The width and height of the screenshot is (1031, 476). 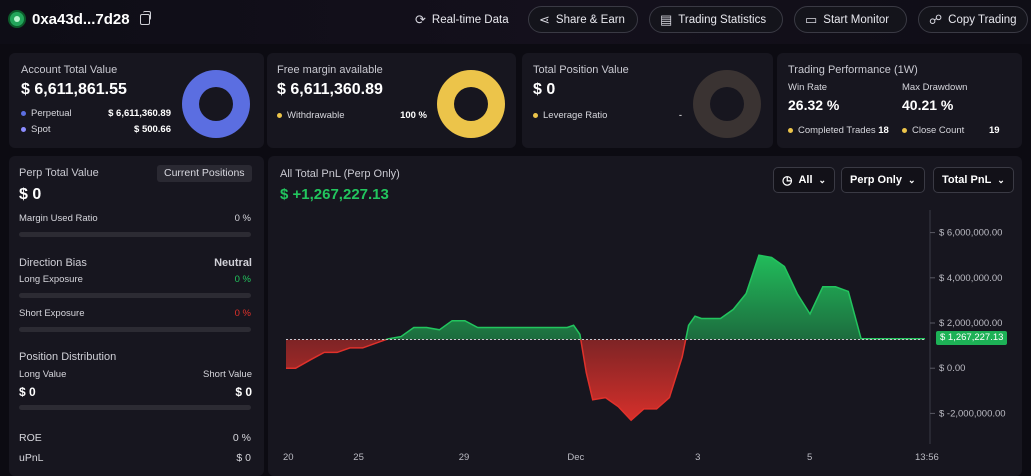 What do you see at coordinates (581, 70) in the screenshot?
I see `total-position-title: Total Position Value` at bounding box center [581, 70].